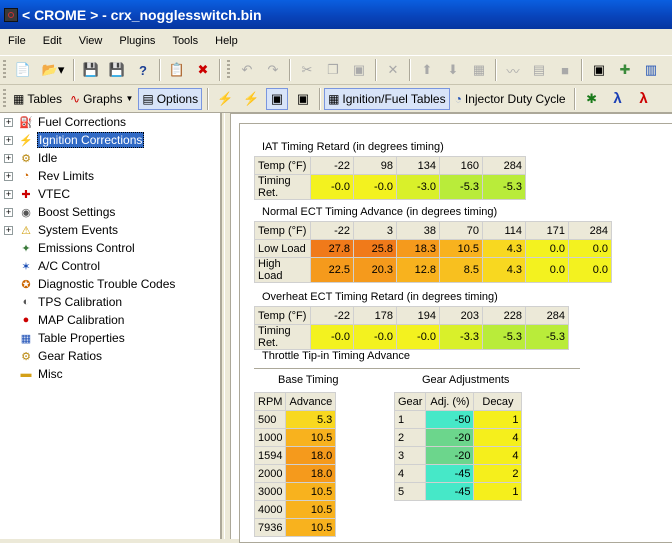 The image size is (672, 543). Describe the element at coordinates (37, 99) in the screenshot. I see `tables-button: ▦ Tables` at that location.